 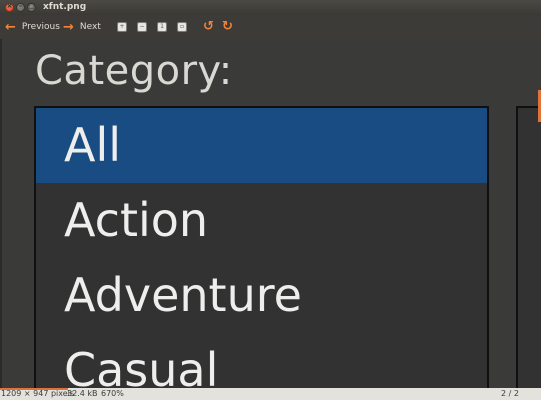 I want to click on maximize-icon: □, so click(x=31, y=6).